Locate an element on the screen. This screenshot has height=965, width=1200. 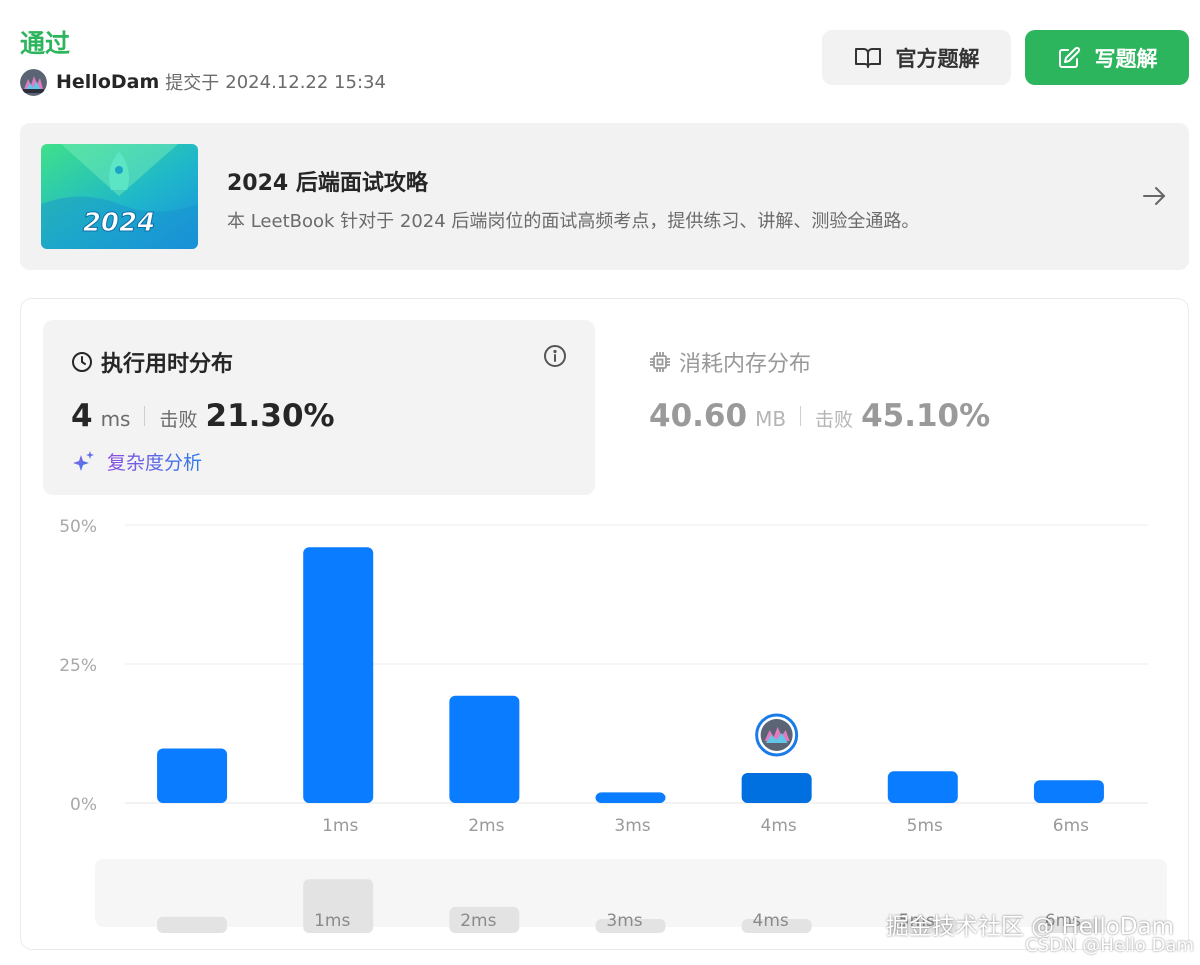
result-status: 通过 is located at coordinates (45, 43).